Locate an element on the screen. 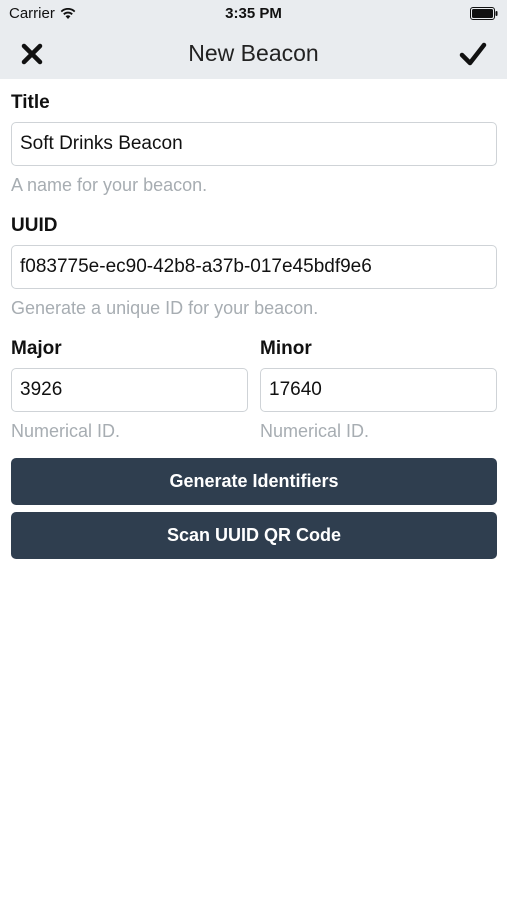 The width and height of the screenshot is (507, 900). uuid-hint: Generate a unique ID for your beacon. is located at coordinates (165, 308).